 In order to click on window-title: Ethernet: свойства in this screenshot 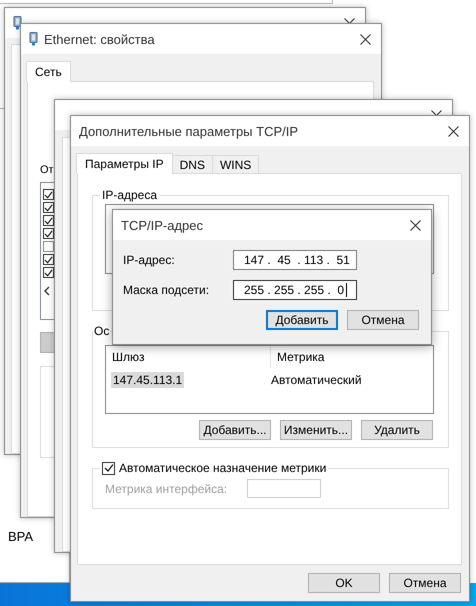, I will do `click(100, 39)`.